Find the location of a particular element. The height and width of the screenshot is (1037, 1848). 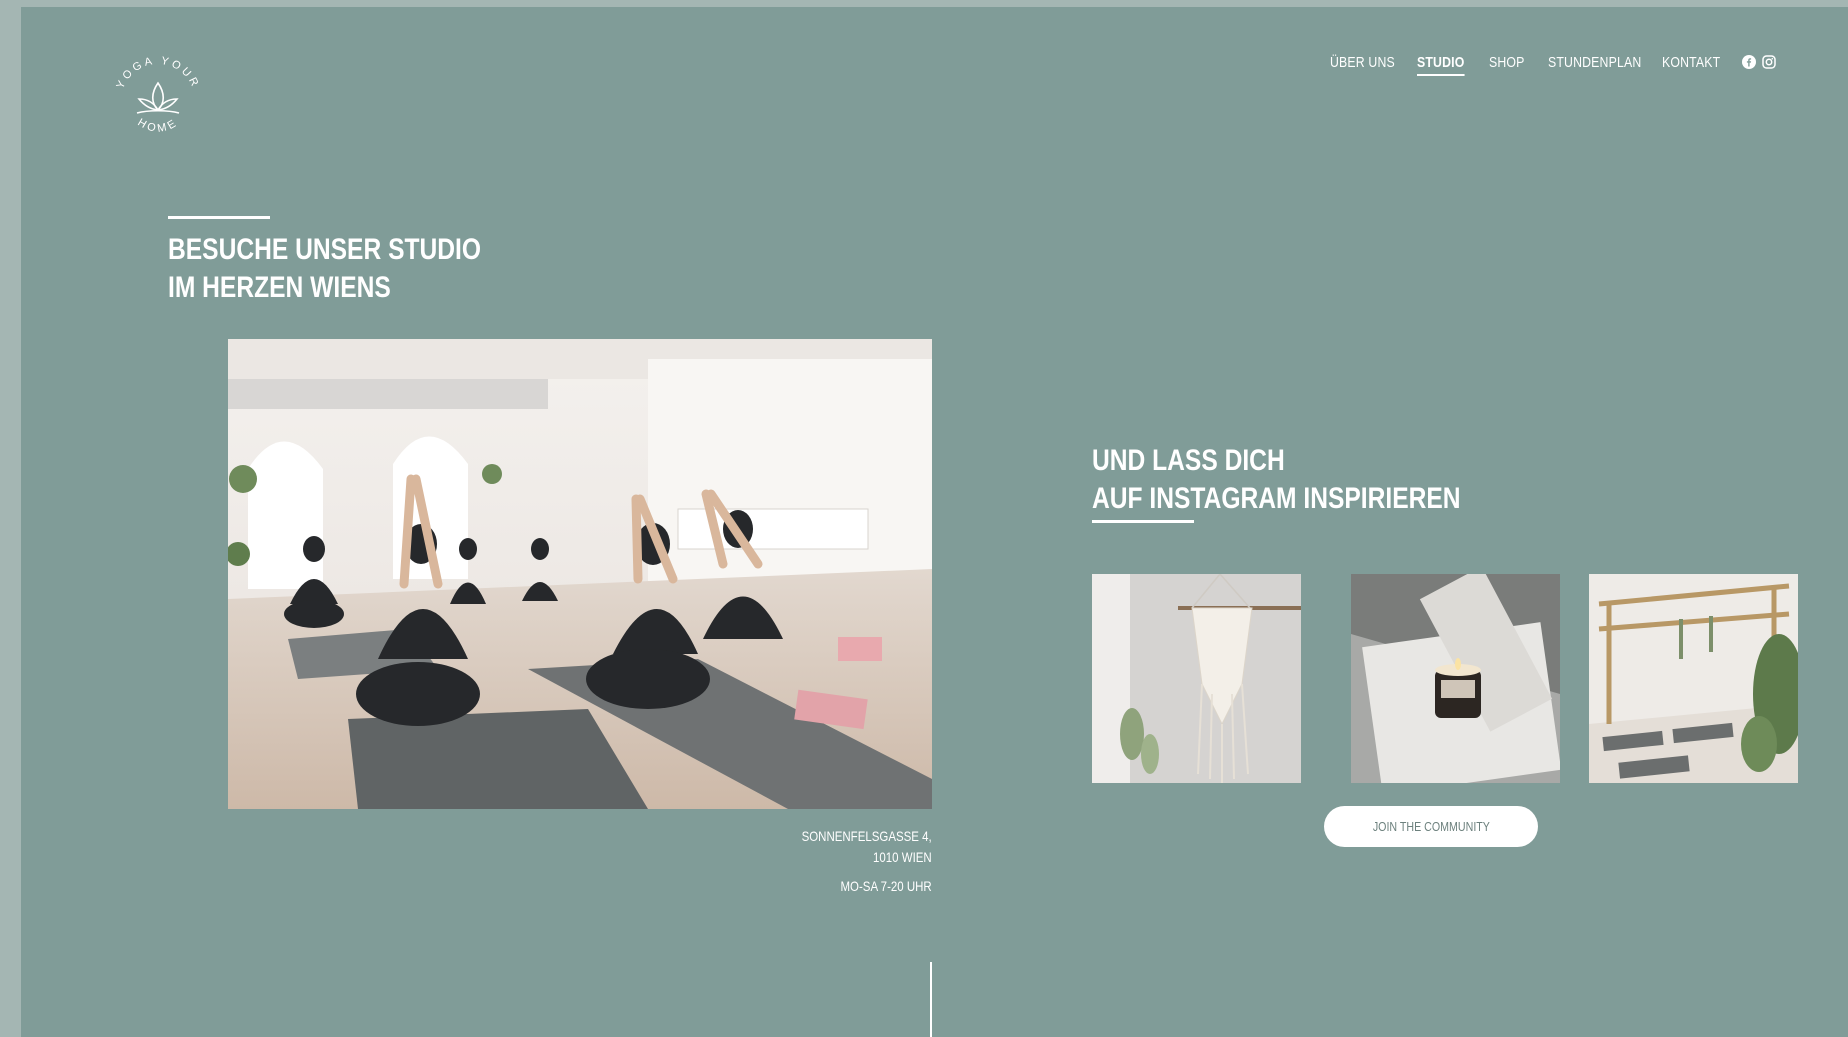

studio-heading: BESUCHE UNSER STUDIO IM HERZEN WIENS is located at coordinates (324, 269).